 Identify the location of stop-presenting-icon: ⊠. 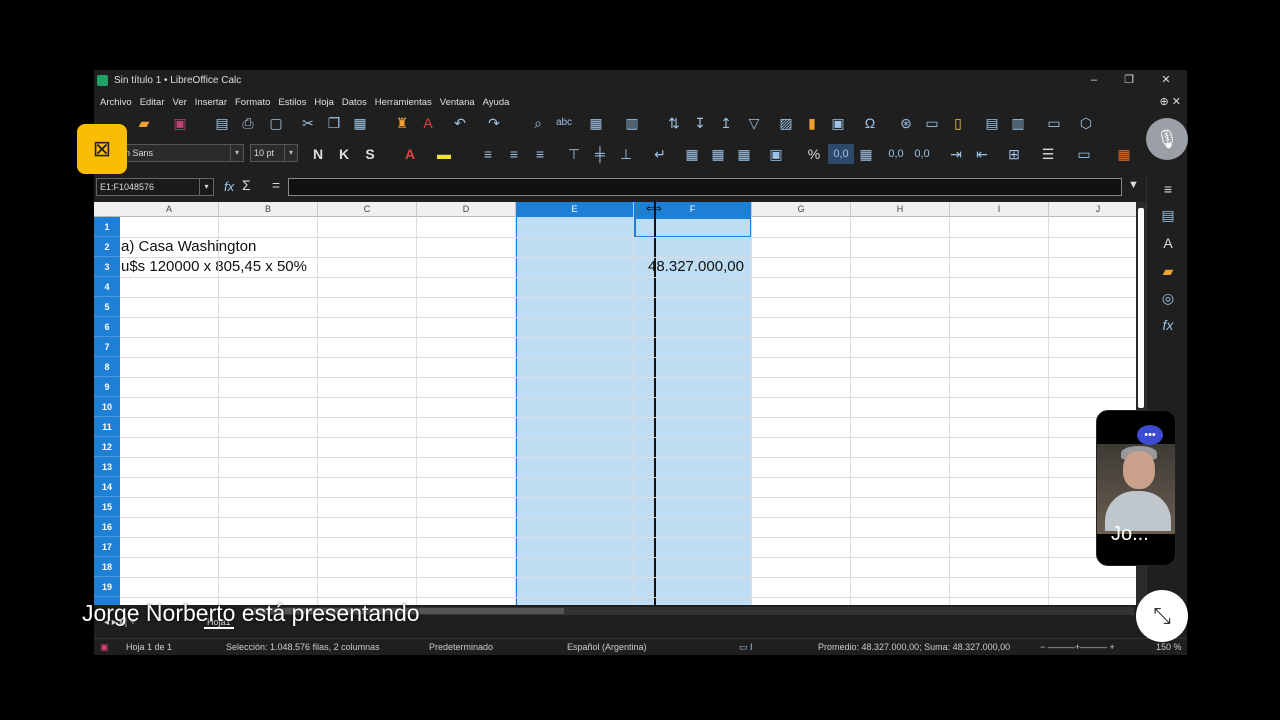
(102, 149).